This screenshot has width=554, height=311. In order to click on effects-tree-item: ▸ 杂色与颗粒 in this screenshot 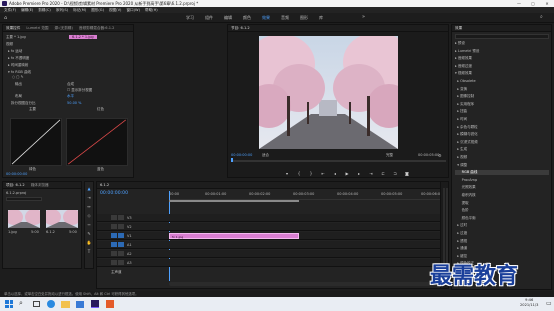, I will do `click(466, 127)`.